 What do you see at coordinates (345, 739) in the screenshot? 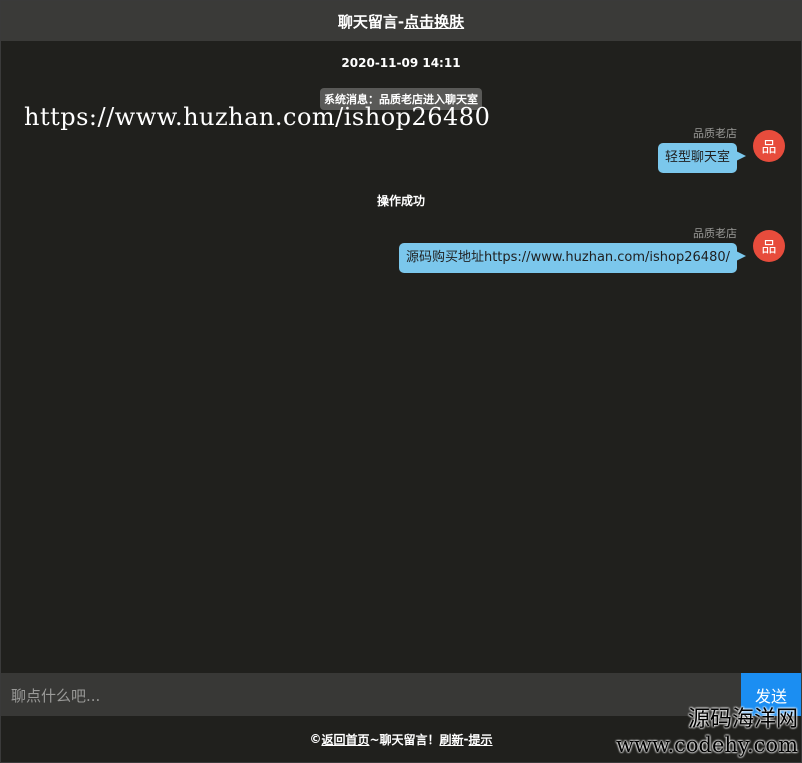
I see `home-link: 返回首页` at bounding box center [345, 739].